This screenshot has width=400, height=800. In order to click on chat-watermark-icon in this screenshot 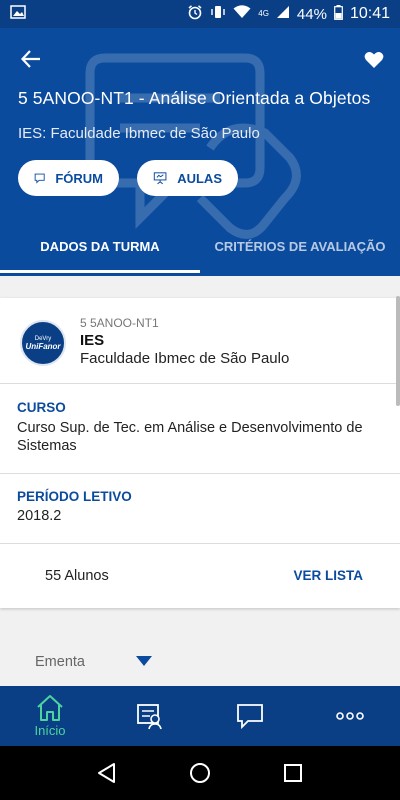, I will do `click(193, 146)`.